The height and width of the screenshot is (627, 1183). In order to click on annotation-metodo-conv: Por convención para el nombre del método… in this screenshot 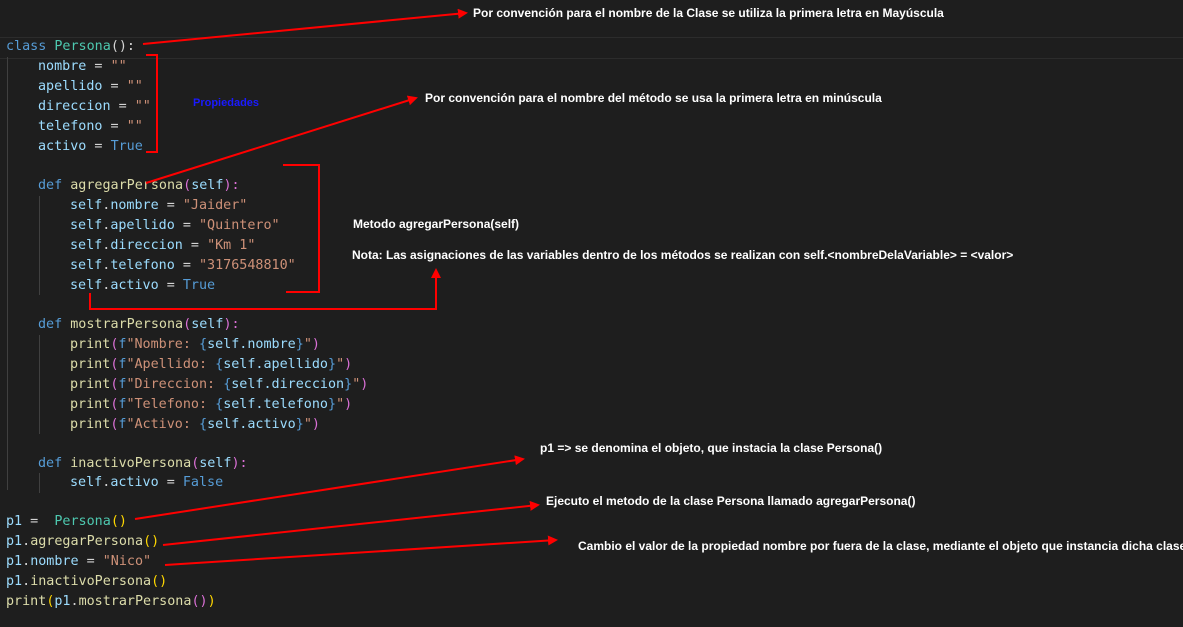, I will do `click(653, 98)`.